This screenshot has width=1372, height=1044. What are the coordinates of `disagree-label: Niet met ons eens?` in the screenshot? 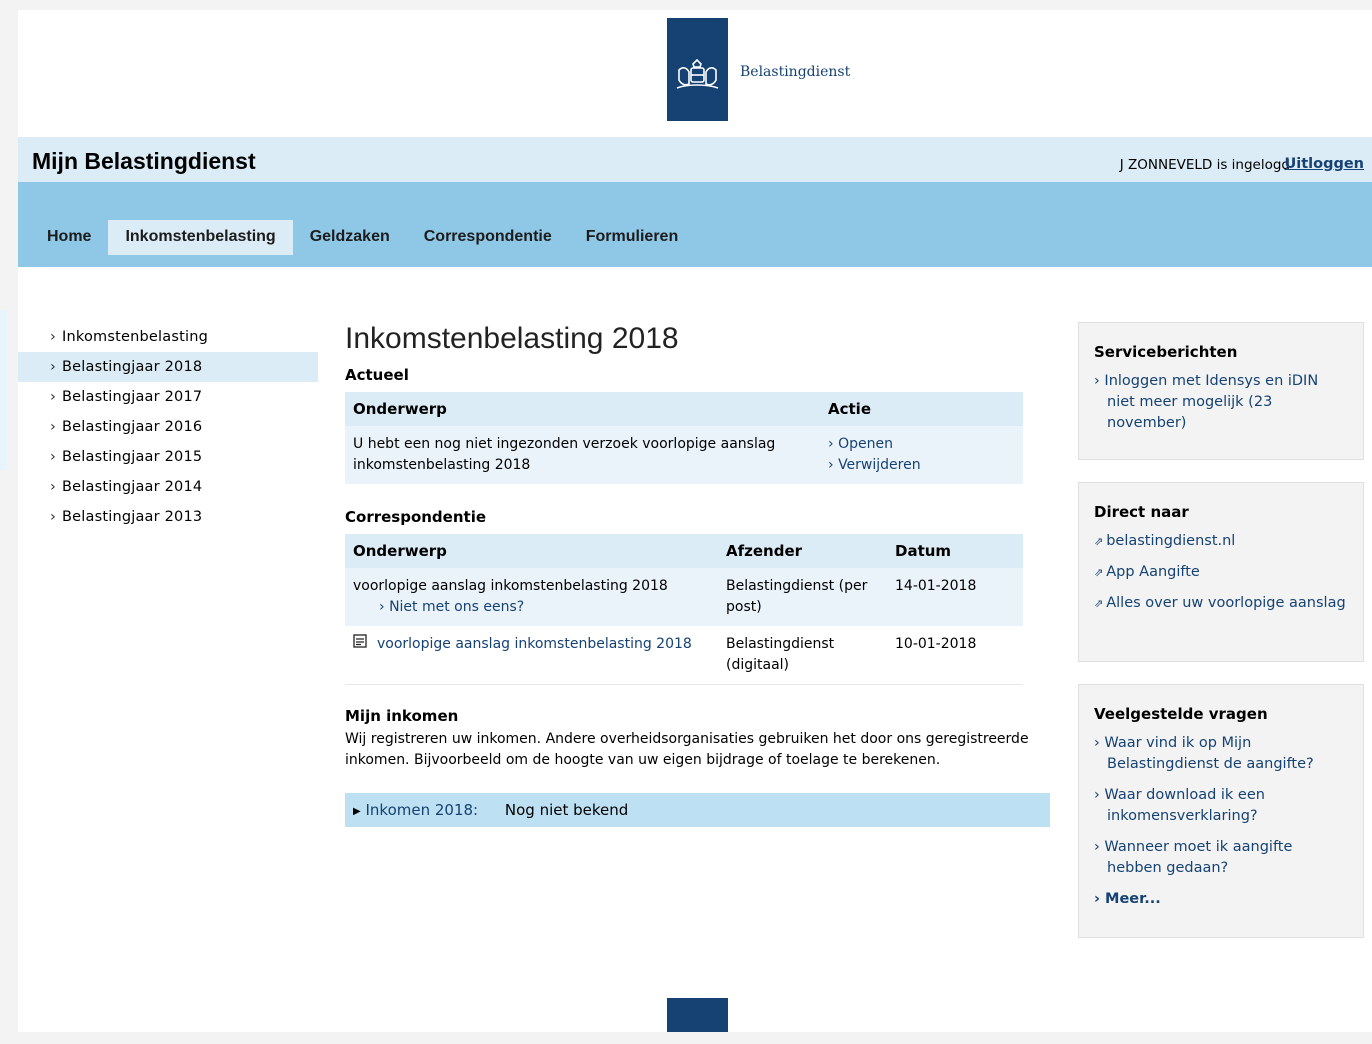 It's located at (457, 607).